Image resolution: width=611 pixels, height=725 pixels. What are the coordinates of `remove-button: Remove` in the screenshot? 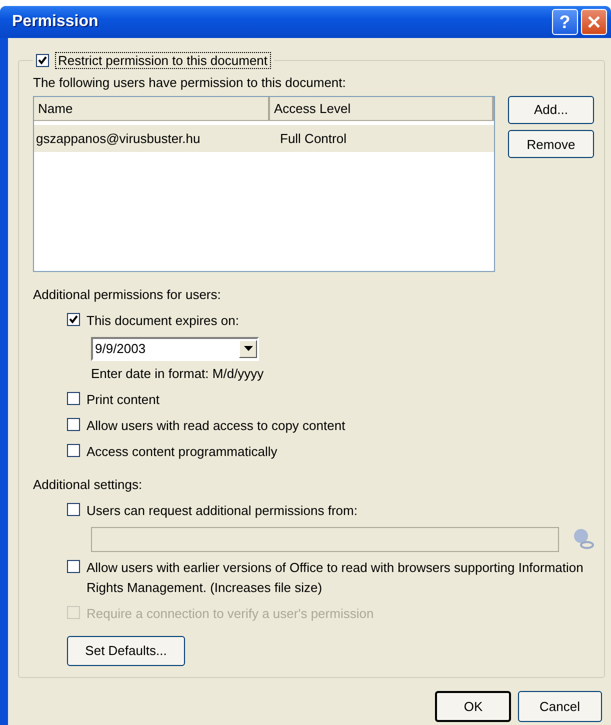 It's located at (551, 144).